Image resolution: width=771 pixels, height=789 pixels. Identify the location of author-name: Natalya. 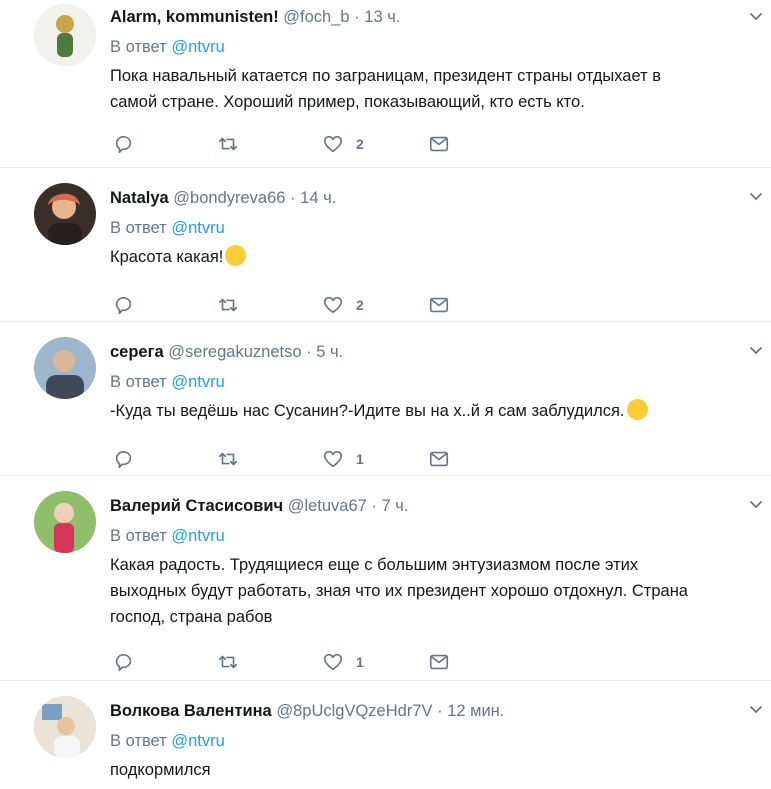
(139, 198).